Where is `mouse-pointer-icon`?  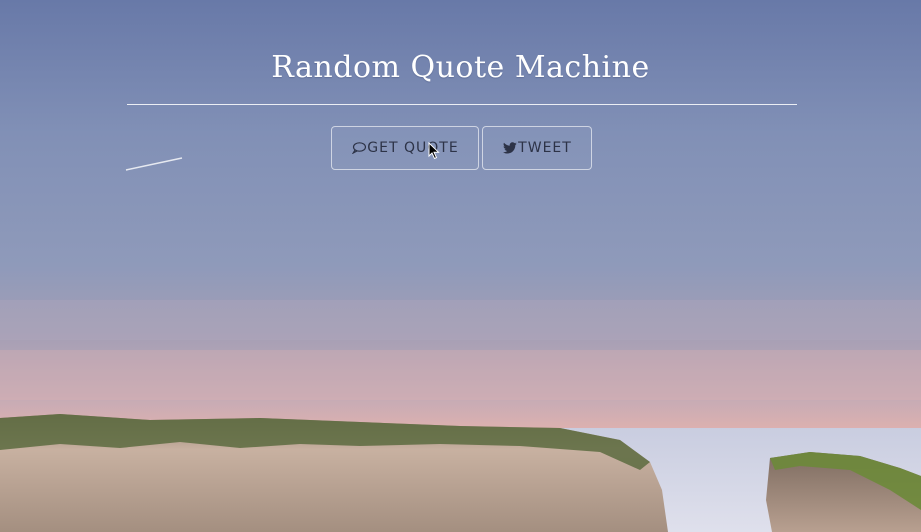
mouse-pointer-icon is located at coordinates (434, 151).